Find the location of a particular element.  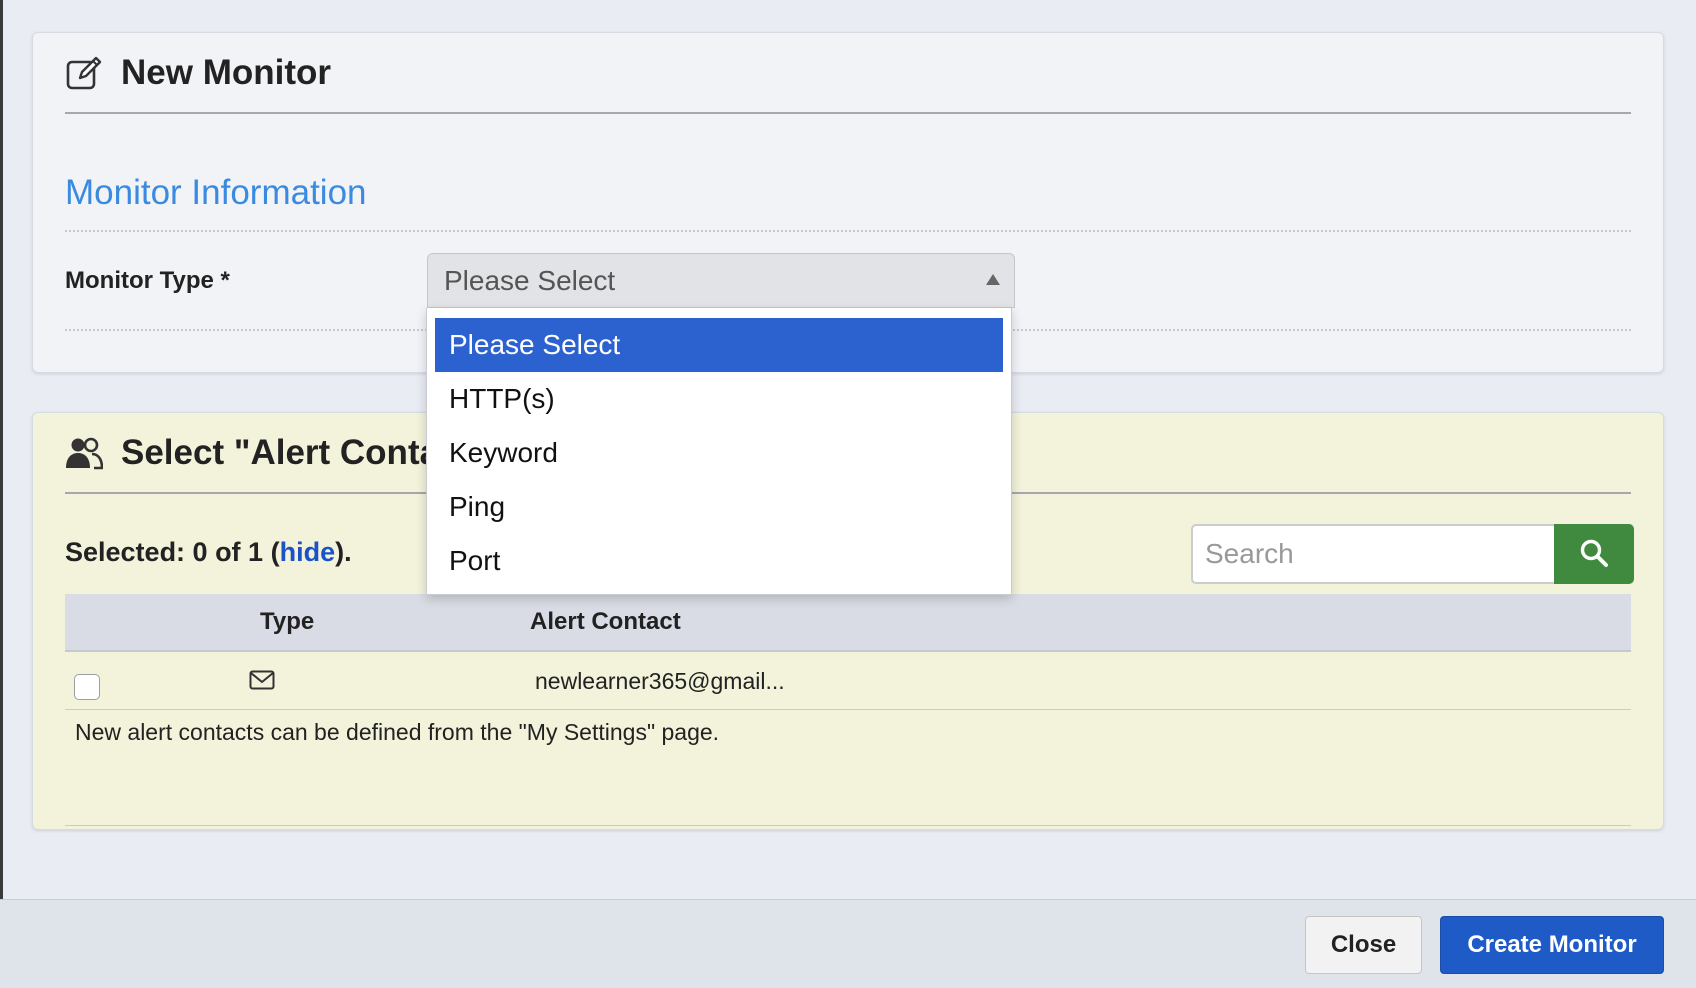

contact-checkbox is located at coordinates (87, 687).